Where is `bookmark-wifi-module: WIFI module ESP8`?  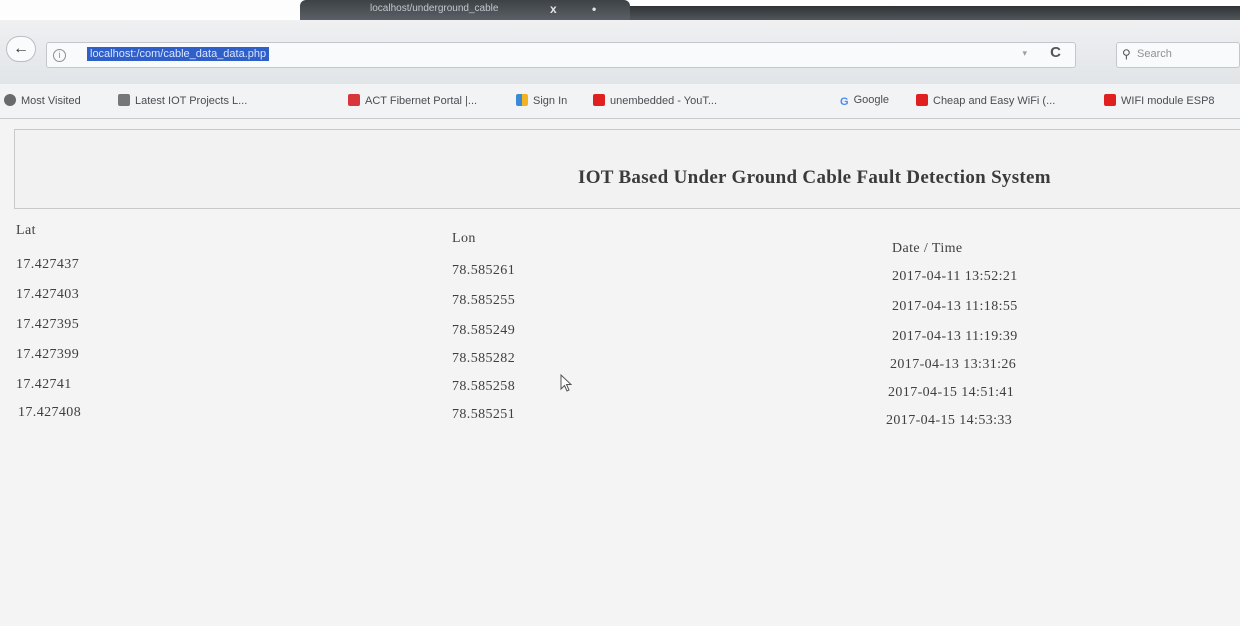
bookmark-wifi-module: WIFI module ESP8 is located at coordinates (1159, 100).